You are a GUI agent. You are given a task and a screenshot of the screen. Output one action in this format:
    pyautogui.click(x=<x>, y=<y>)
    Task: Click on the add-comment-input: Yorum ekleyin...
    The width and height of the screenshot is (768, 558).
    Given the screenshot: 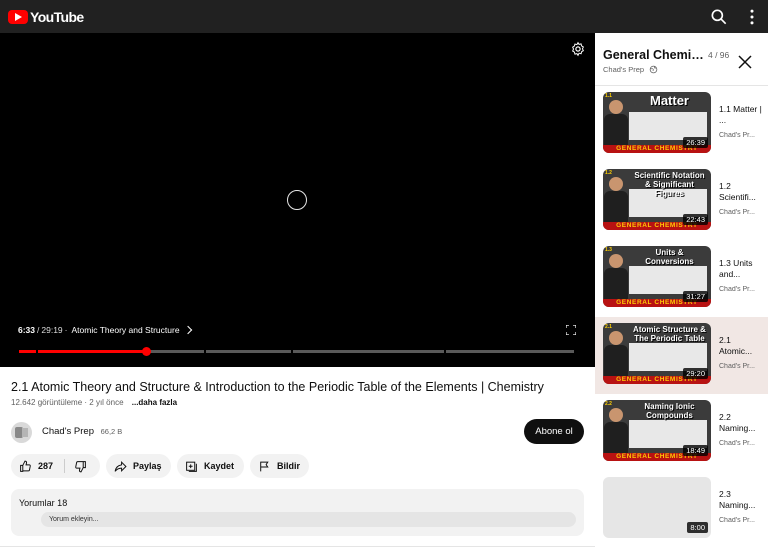 What is the action you would take?
    pyautogui.click(x=308, y=519)
    